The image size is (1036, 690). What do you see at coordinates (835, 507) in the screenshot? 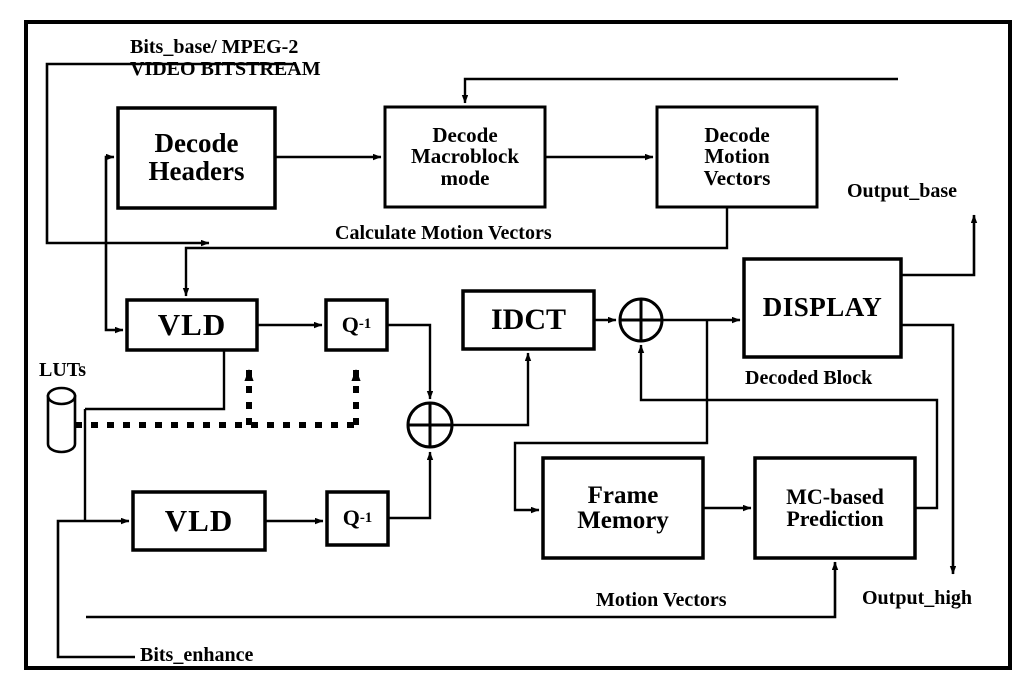
I see `block-label-mc-based-prediction: MC-based Prediction` at bounding box center [835, 507].